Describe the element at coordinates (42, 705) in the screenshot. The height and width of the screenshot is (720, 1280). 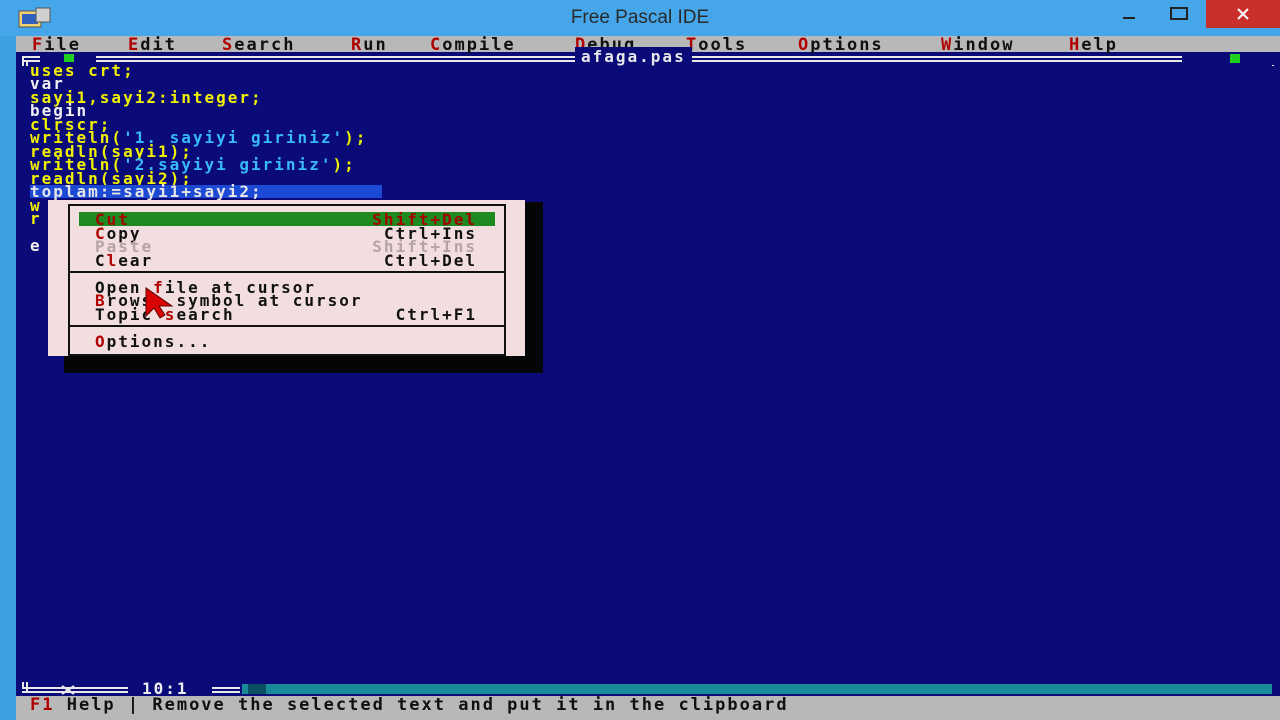
I see `help-hotkey: F1` at that location.